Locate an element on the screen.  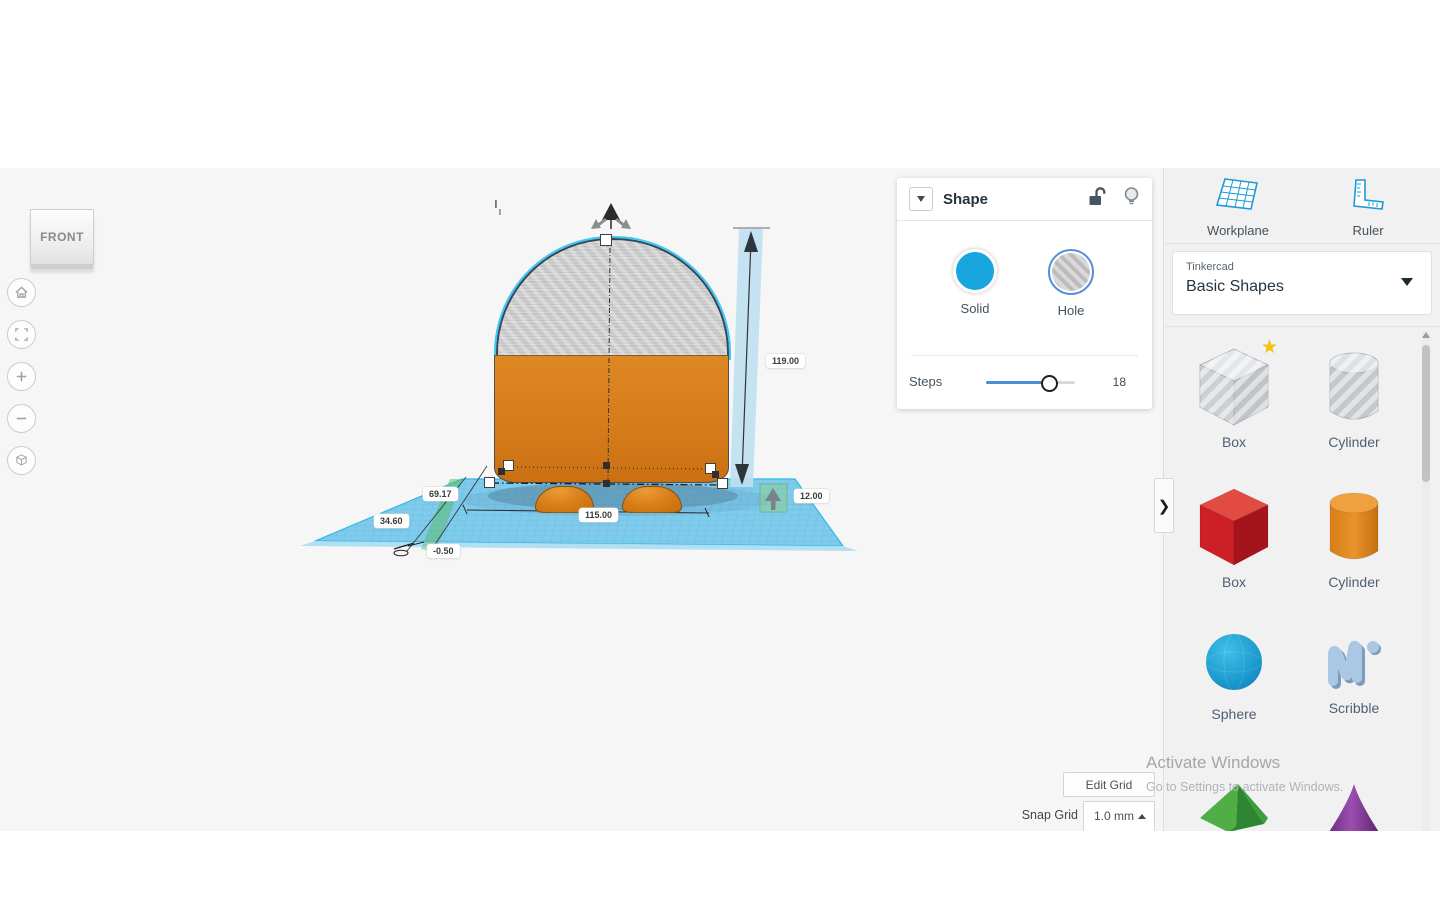
scale-handle-front-right is located at coordinates (722, 483).